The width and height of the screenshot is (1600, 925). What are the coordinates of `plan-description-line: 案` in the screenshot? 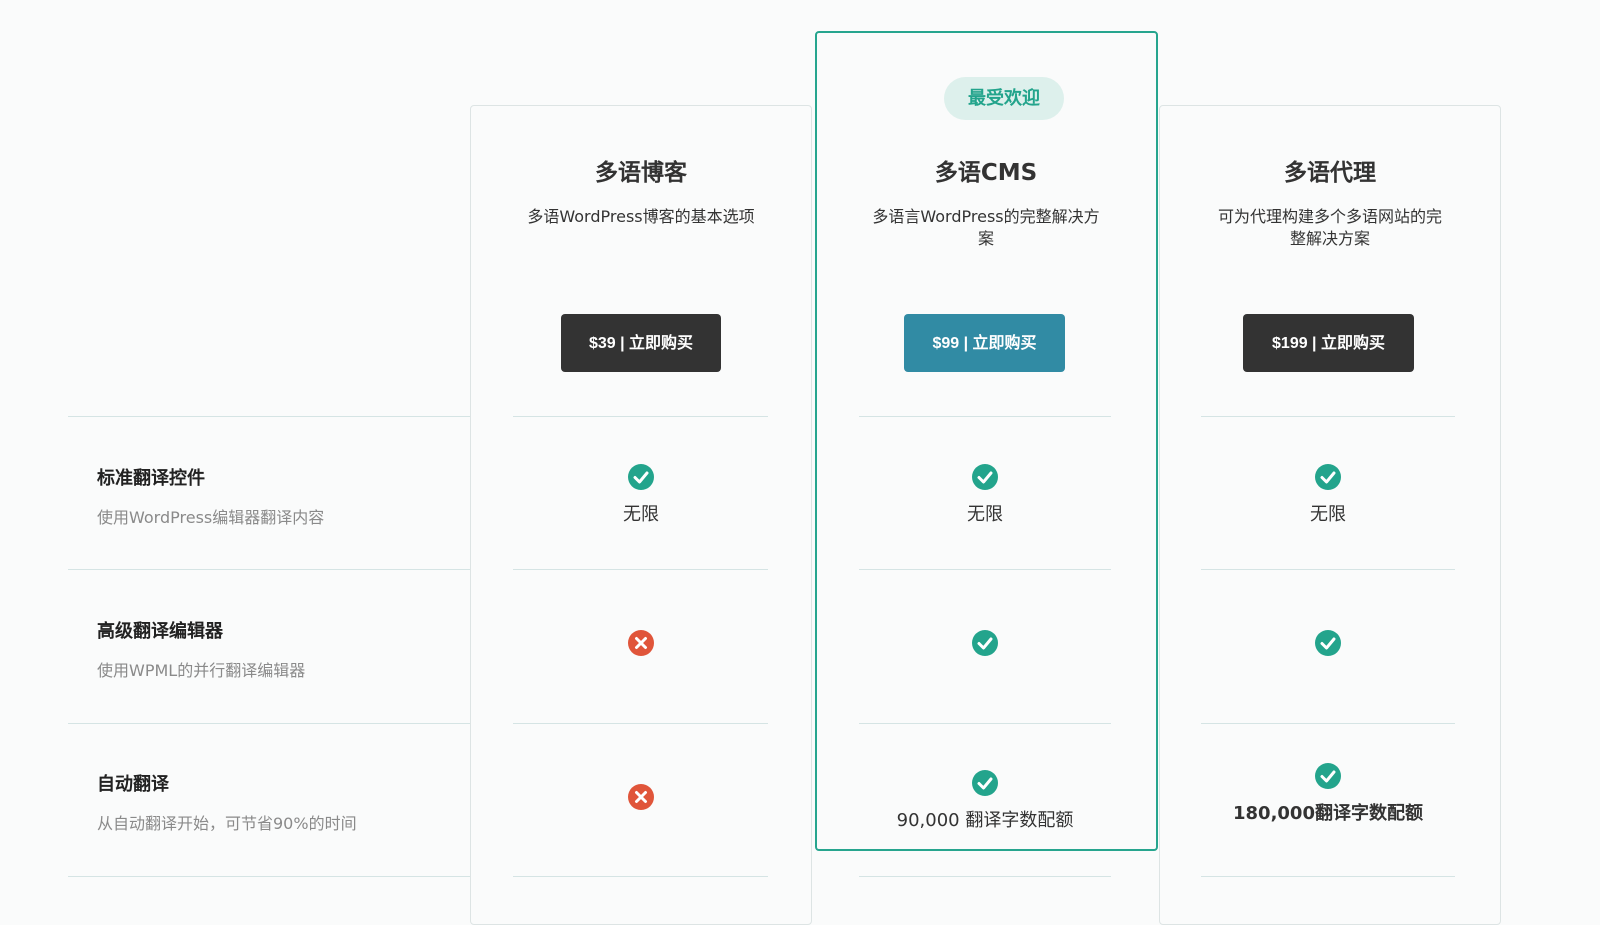 It's located at (985, 238).